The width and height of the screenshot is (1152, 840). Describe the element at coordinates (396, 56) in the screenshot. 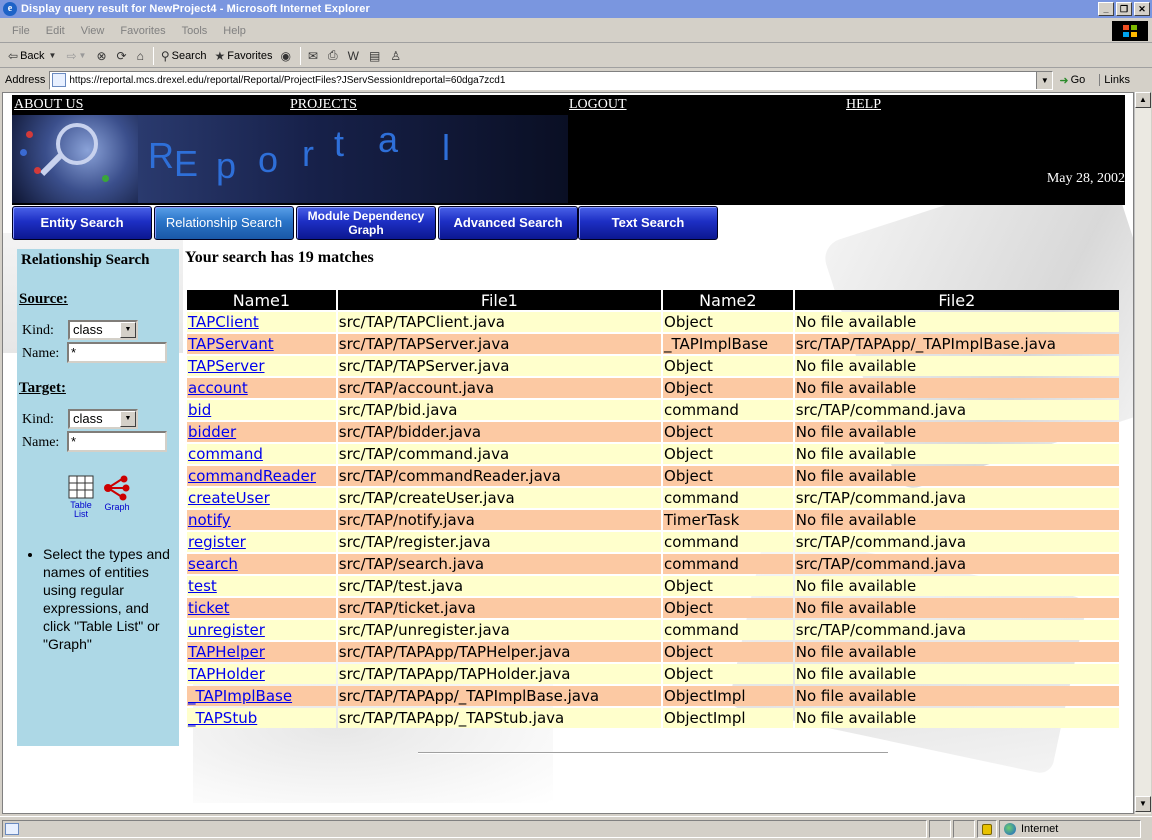

I see `messenger-button: ♙` at that location.